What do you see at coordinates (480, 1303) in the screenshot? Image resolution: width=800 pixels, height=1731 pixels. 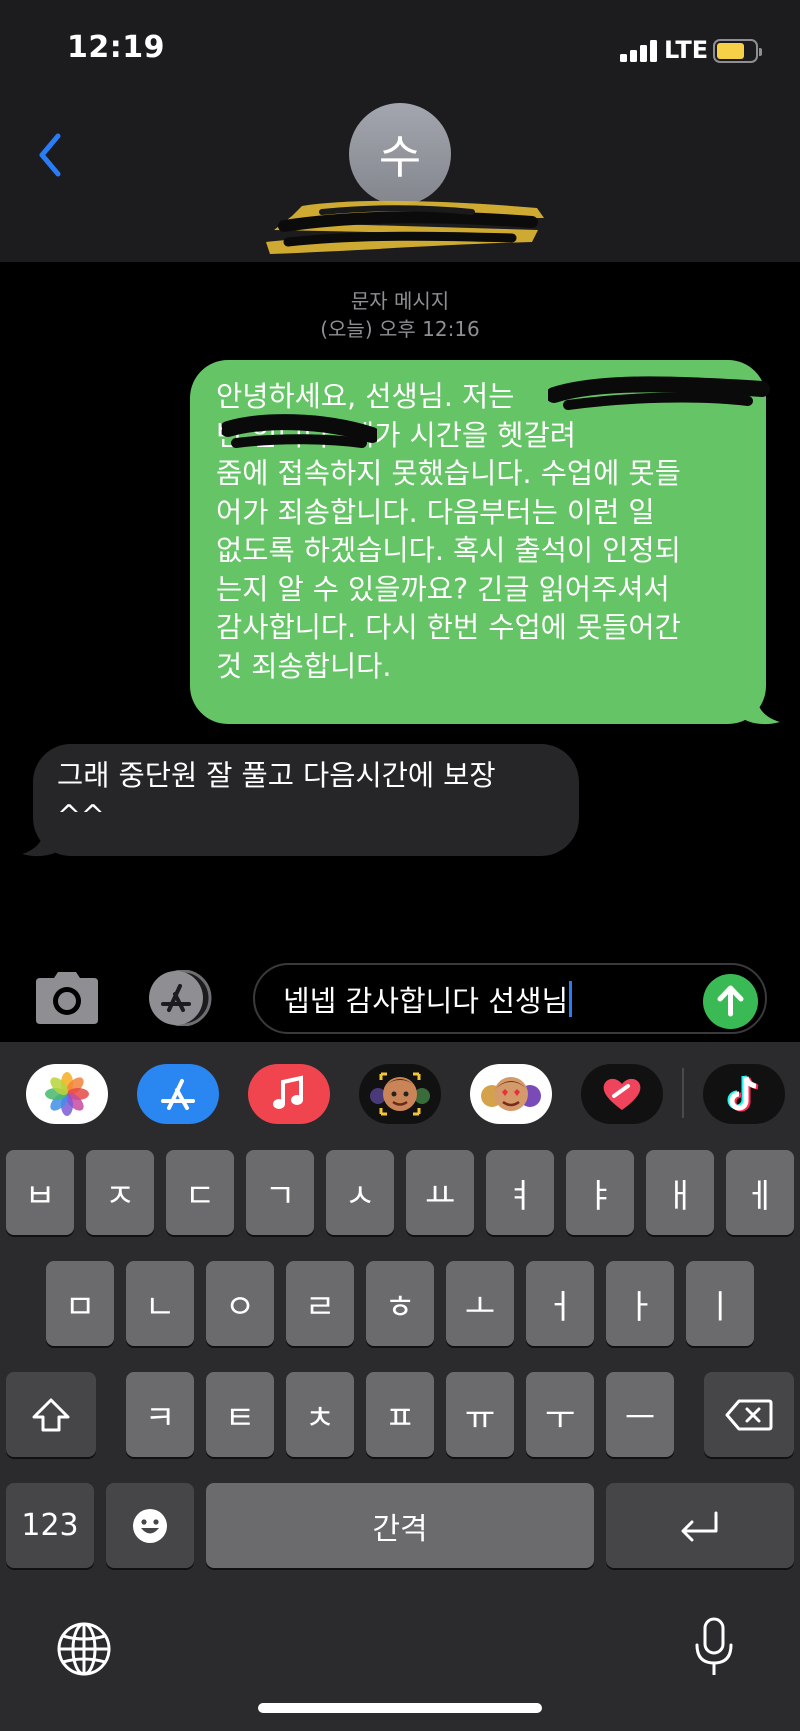 I see `key: ㅗ` at bounding box center [480, 1303].